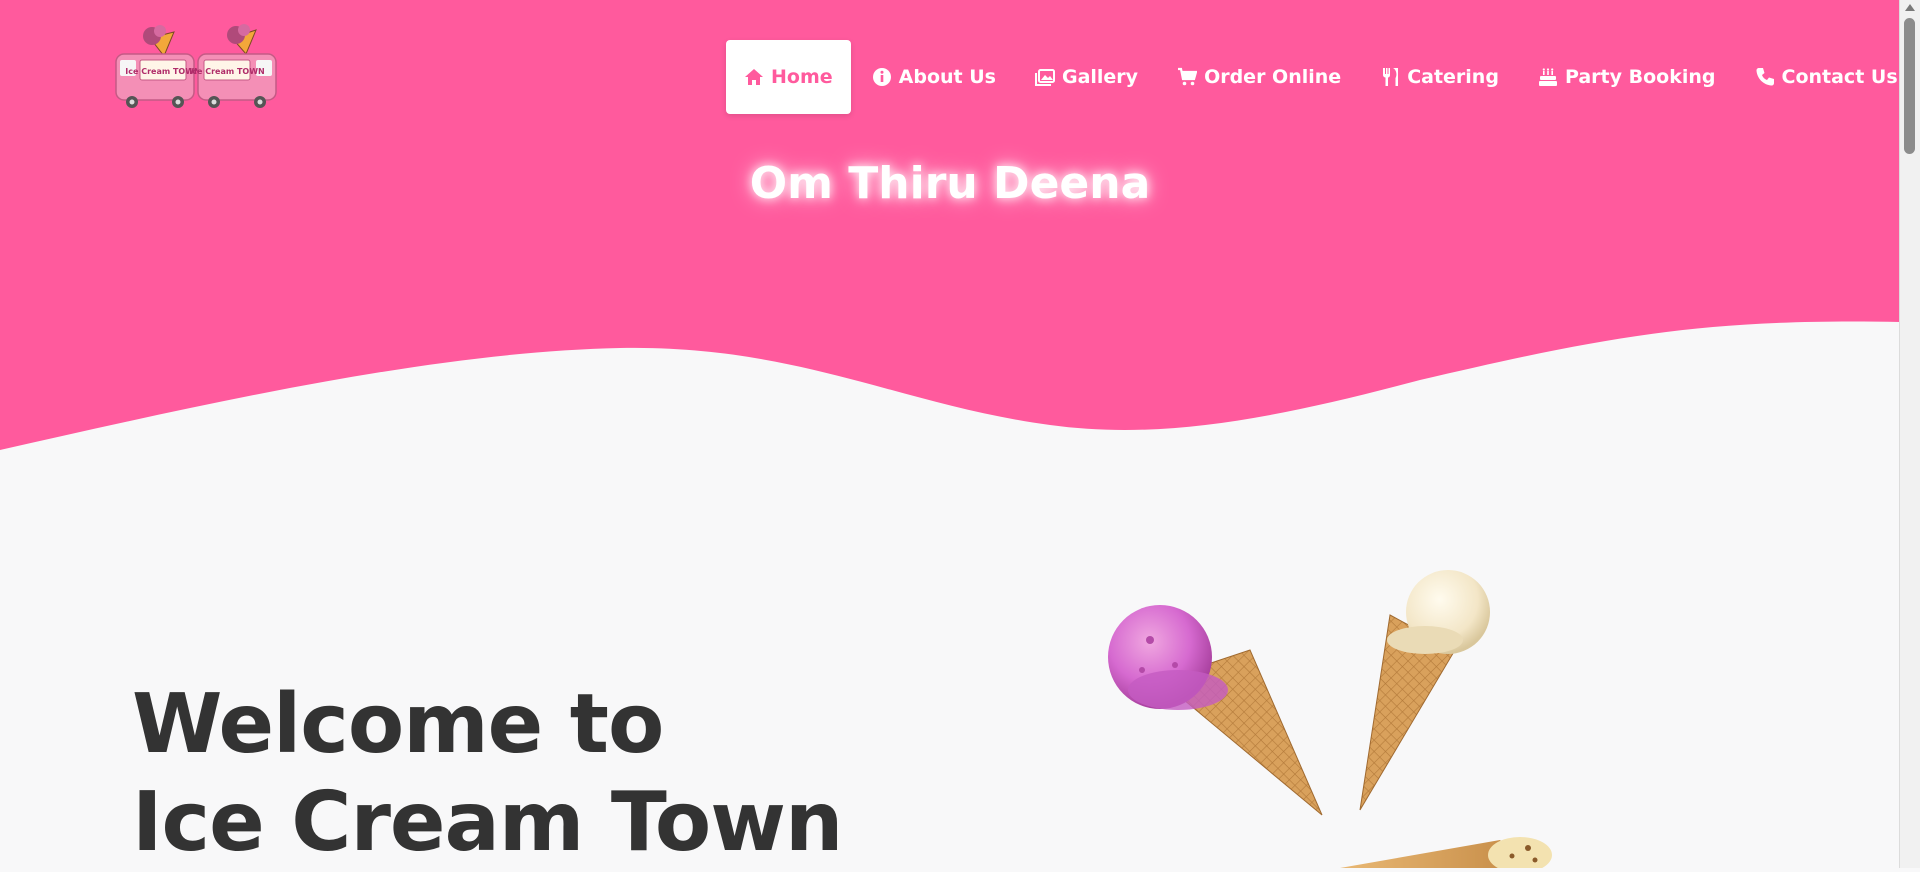 Image resolution: width=1920 pixels, height=872 pixels. Describe the element at coordinates (1909, 434) in the screenshot. I see `page-scrollbar` at that location.